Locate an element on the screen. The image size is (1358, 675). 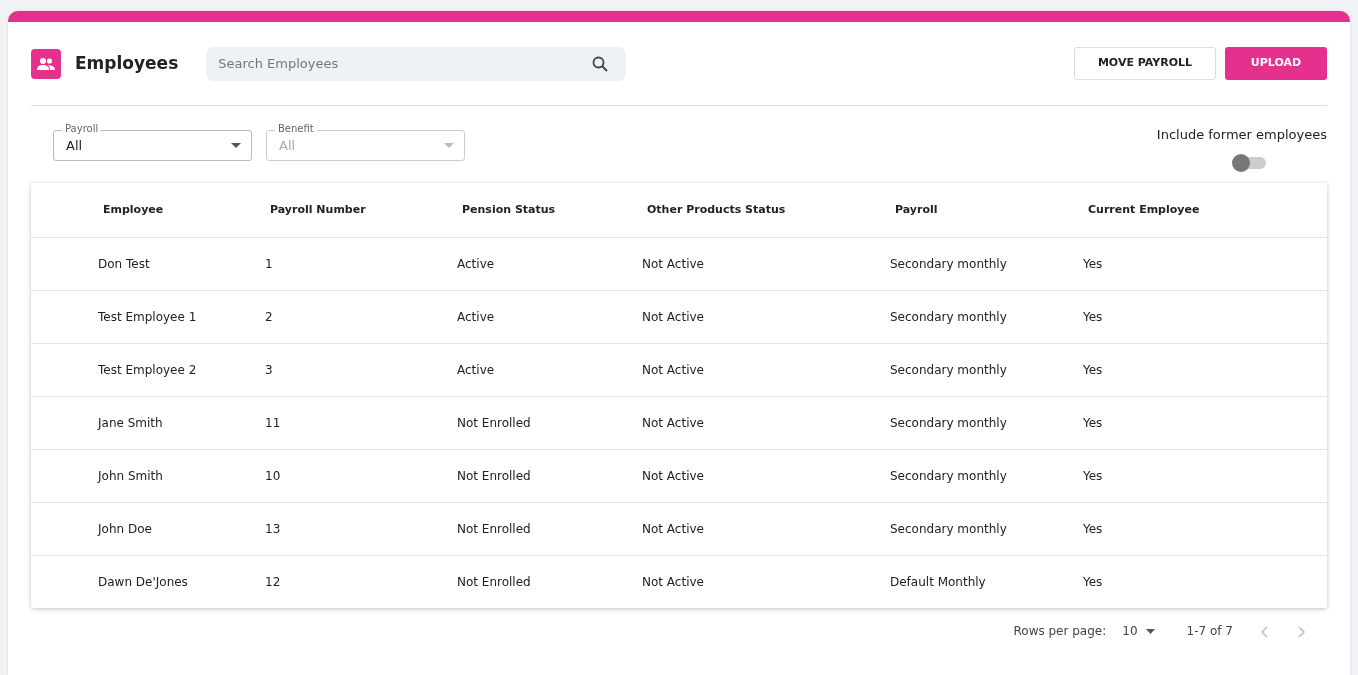
table-cell-text: Default Monthly is located at coordinates (938, 582).